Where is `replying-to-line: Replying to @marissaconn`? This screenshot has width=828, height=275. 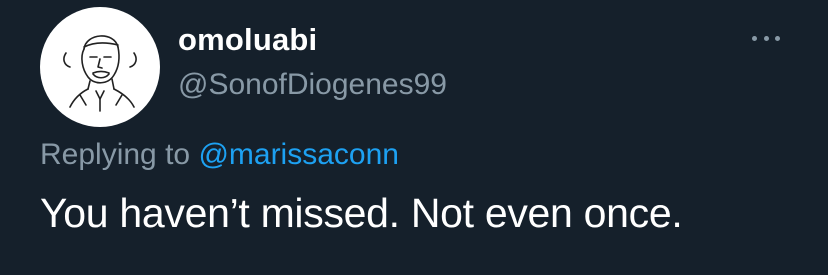
replying-to-line: Replying to @marissaconn is located at coordinates (219, 155).